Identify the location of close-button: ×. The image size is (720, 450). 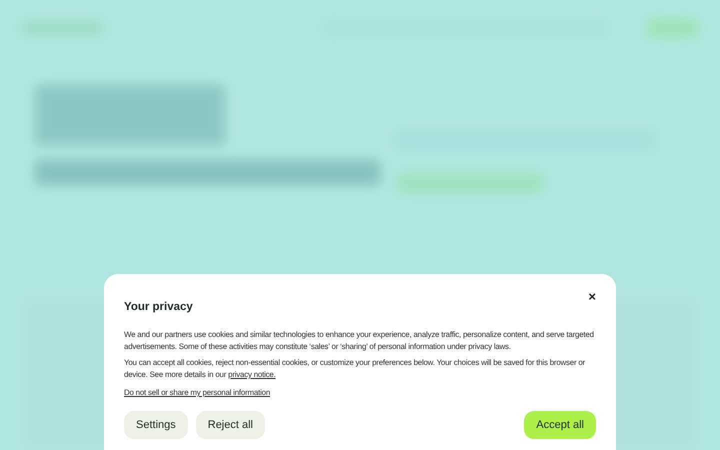
(592, 296).